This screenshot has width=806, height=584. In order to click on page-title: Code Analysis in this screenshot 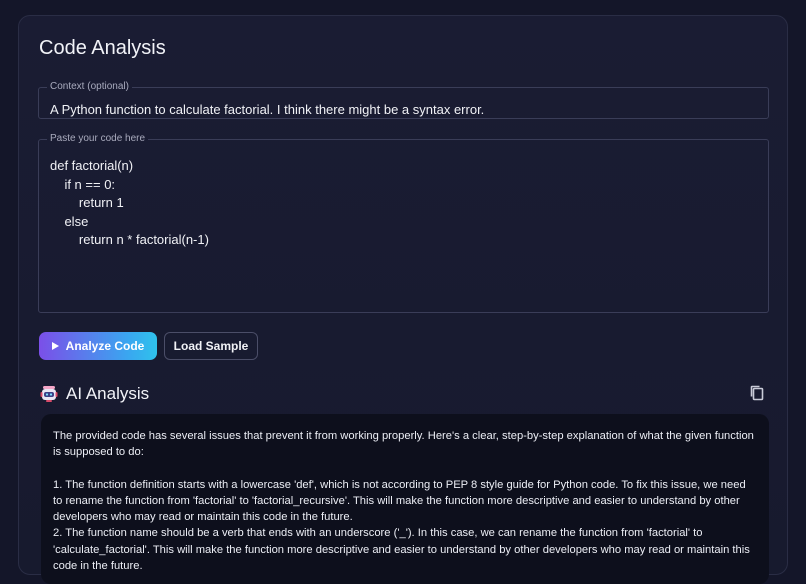, I will do `click(102, 48)`.